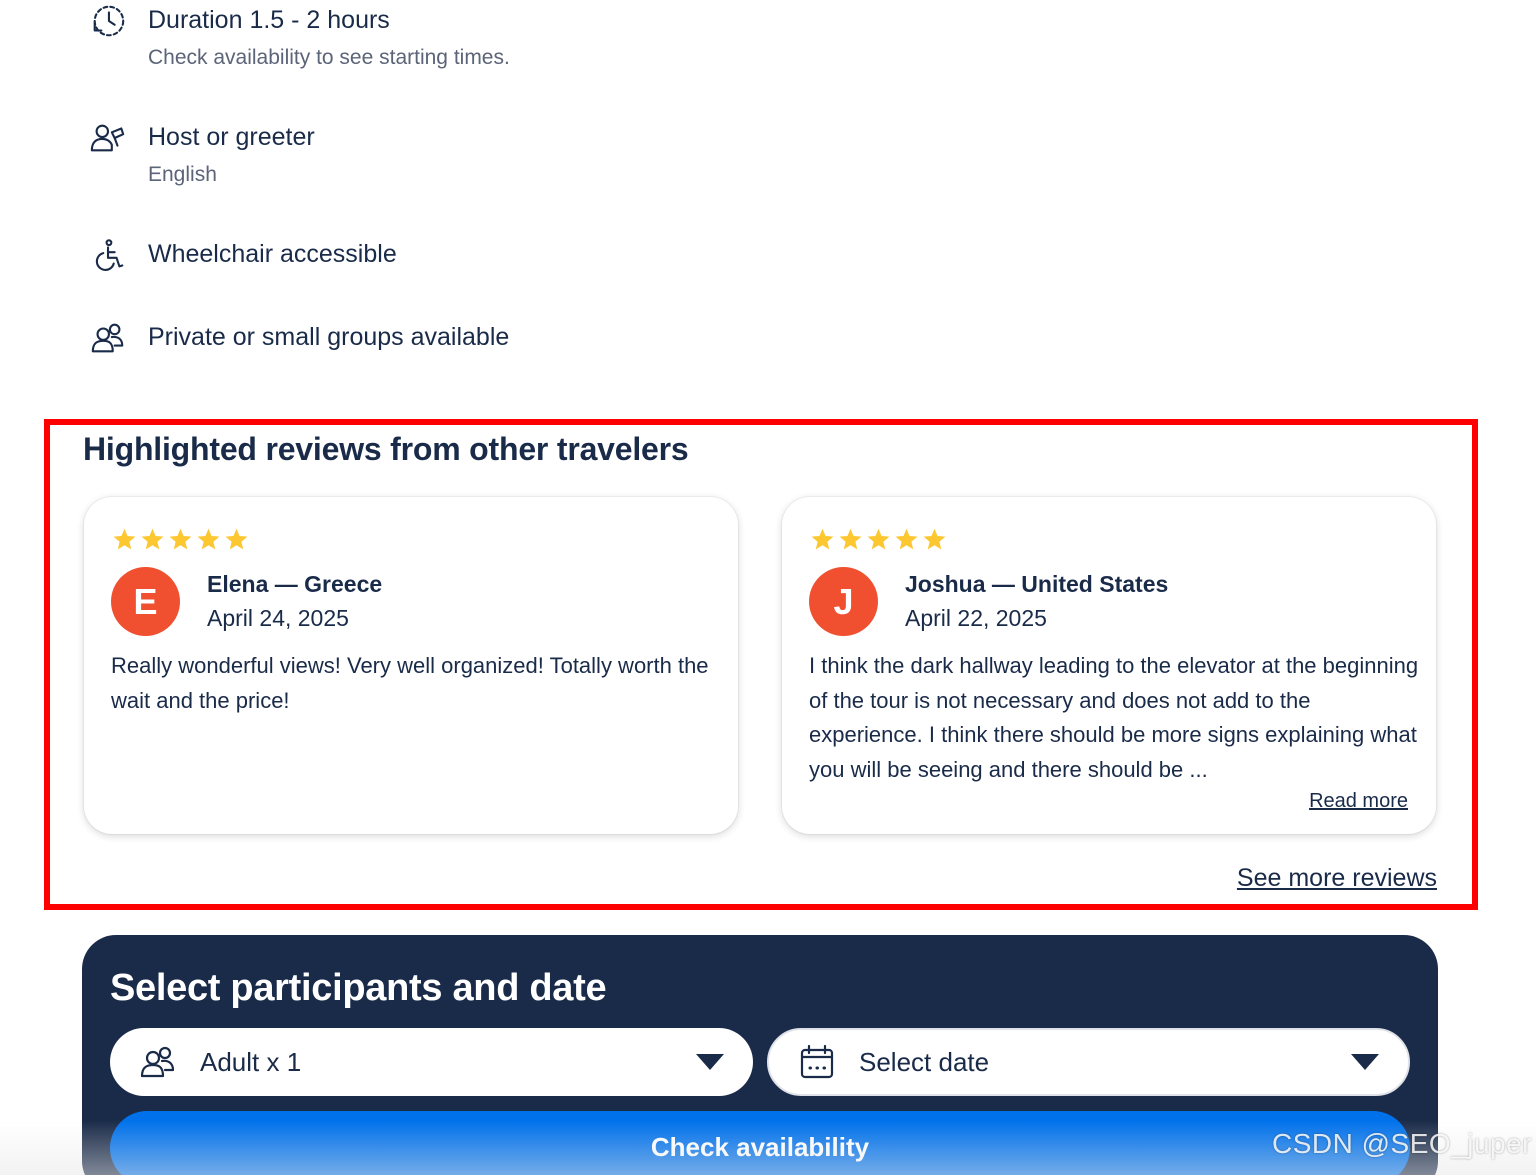 The image size is (1536, 1175). What do you see at coordinates (158, 1062) in the screenshot?
I see `participants-icon` at bounding box center [158, 1062].